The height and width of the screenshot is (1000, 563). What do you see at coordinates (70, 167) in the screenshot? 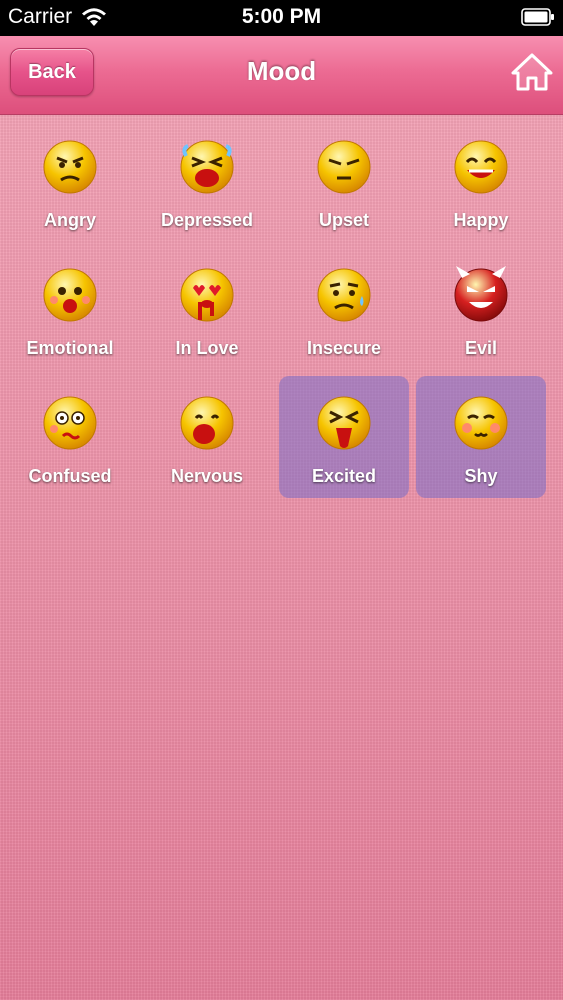
I see `angry-face-icon` at bounding box center [70, 167].